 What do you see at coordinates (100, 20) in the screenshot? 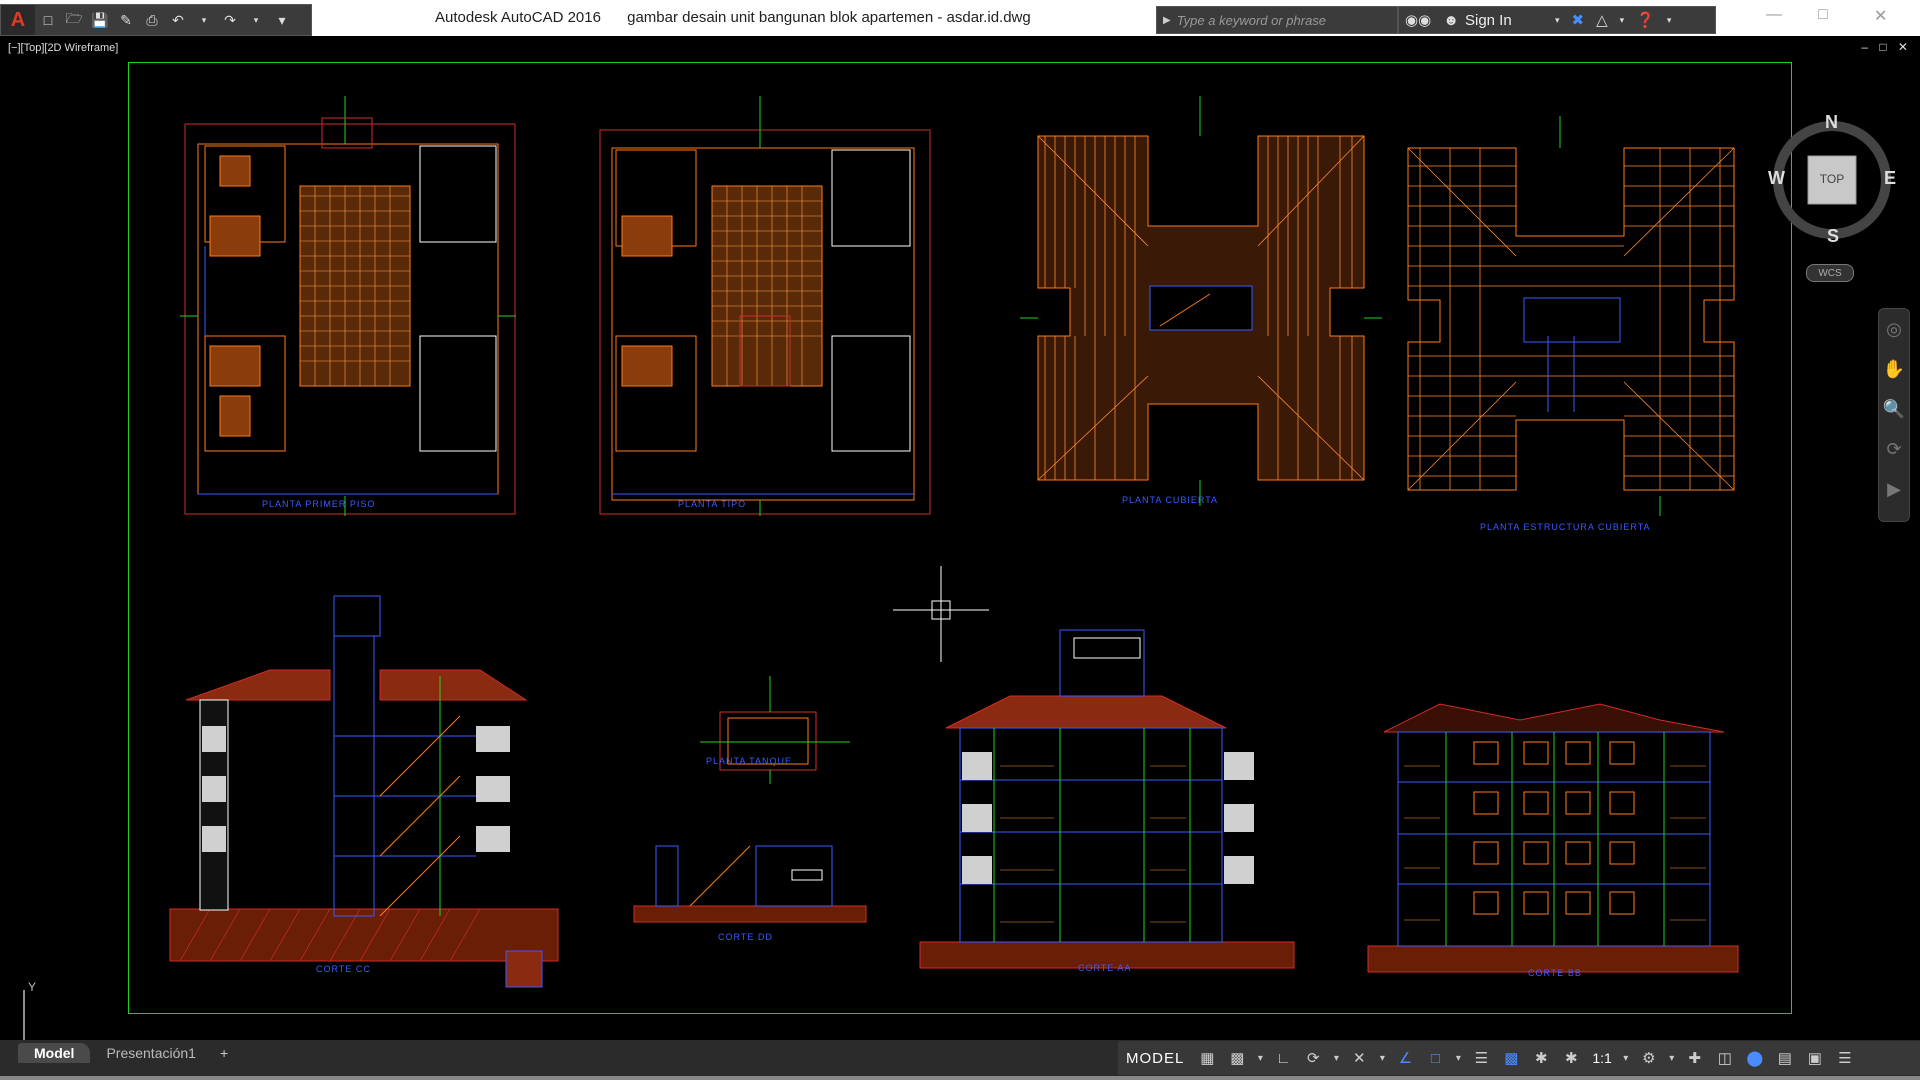
I see `save-icon: 💾` at bounding box center [100, 20].